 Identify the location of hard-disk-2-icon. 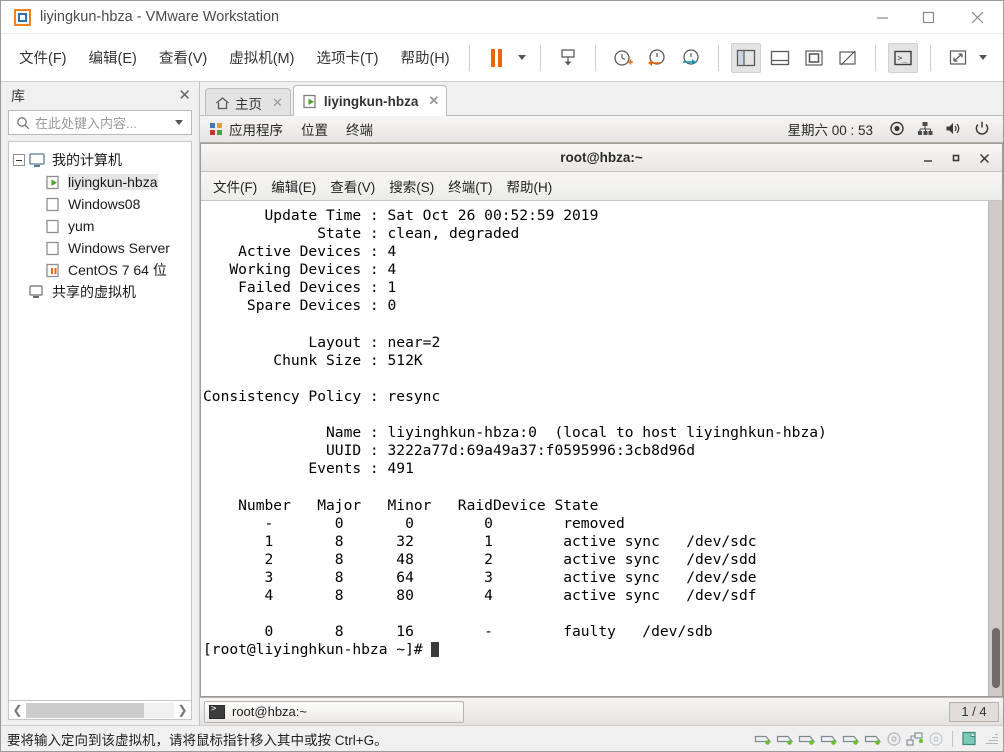
(785, 739).